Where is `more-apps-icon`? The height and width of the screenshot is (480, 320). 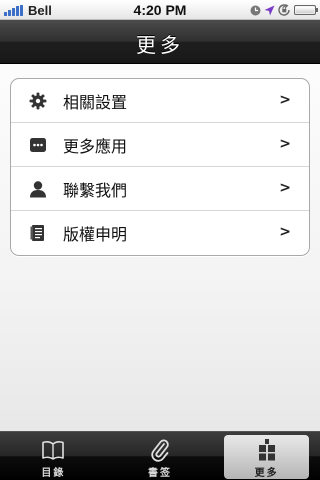 more-apps-icon is located at coordinates (38, 145).